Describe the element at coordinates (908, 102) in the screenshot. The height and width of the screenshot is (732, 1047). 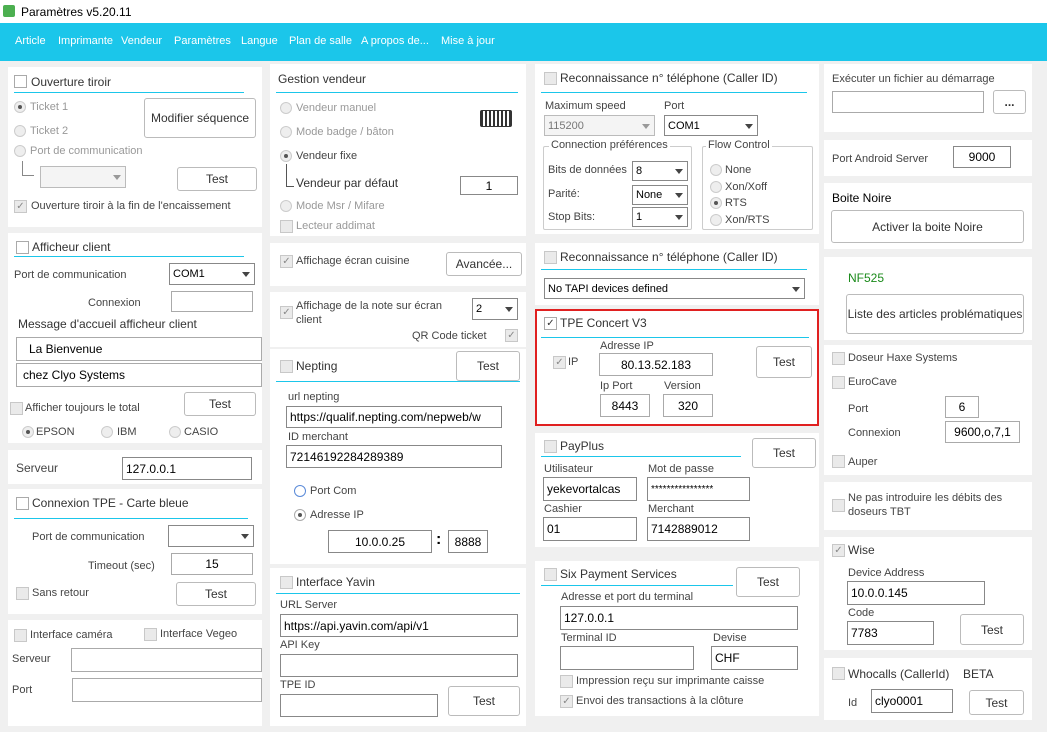
I see `demarrage-input` at that location.